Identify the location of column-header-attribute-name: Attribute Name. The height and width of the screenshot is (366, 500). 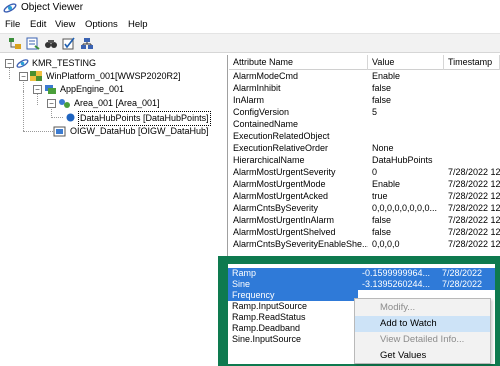
(298, 62).